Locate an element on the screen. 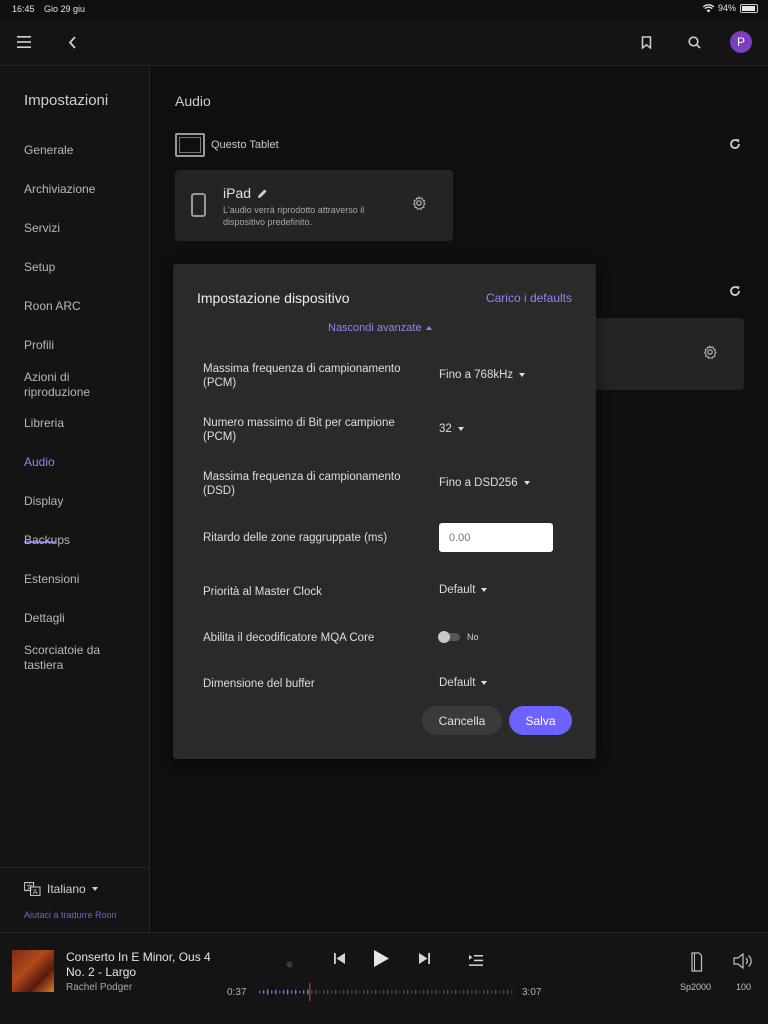 The height and width of the screenshot is (1024, 768). track-title: Conserto In E Minor, Ous 4 No. 2 - Largo is located at coordinates (146, 965).